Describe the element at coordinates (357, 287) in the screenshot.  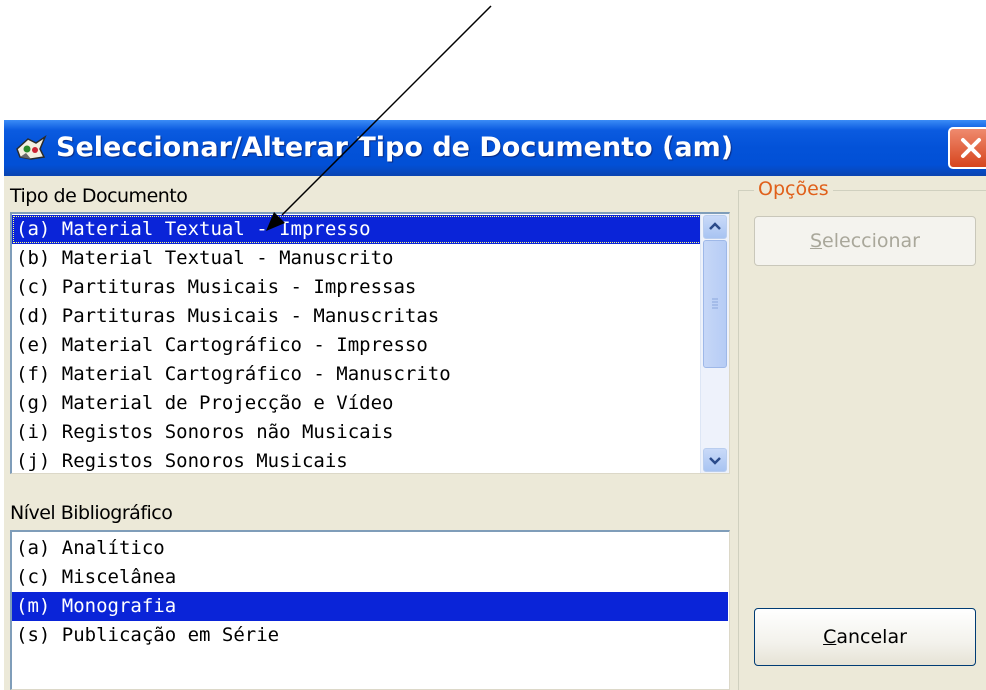
I see `list-item: (c) Partituras Musicais - Impressas` at that location.